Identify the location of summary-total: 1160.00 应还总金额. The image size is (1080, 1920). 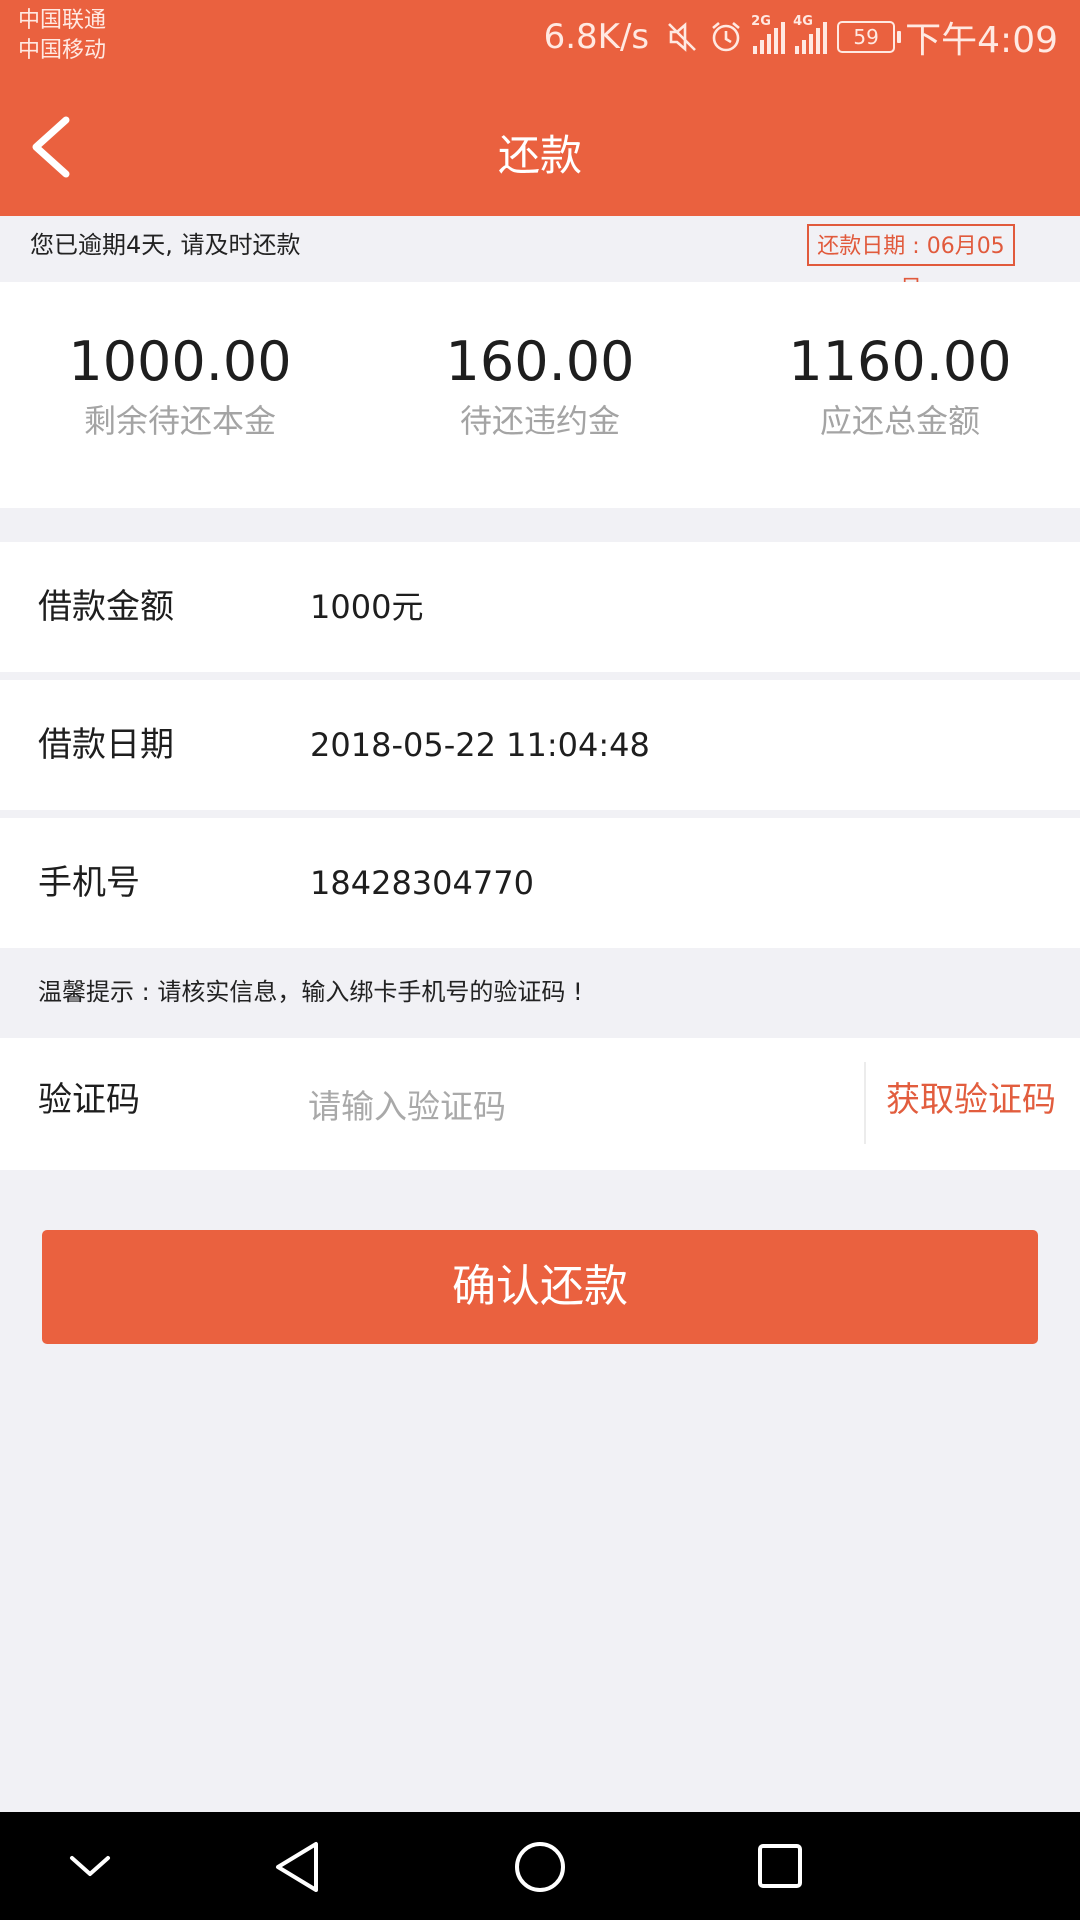
(900, 385).